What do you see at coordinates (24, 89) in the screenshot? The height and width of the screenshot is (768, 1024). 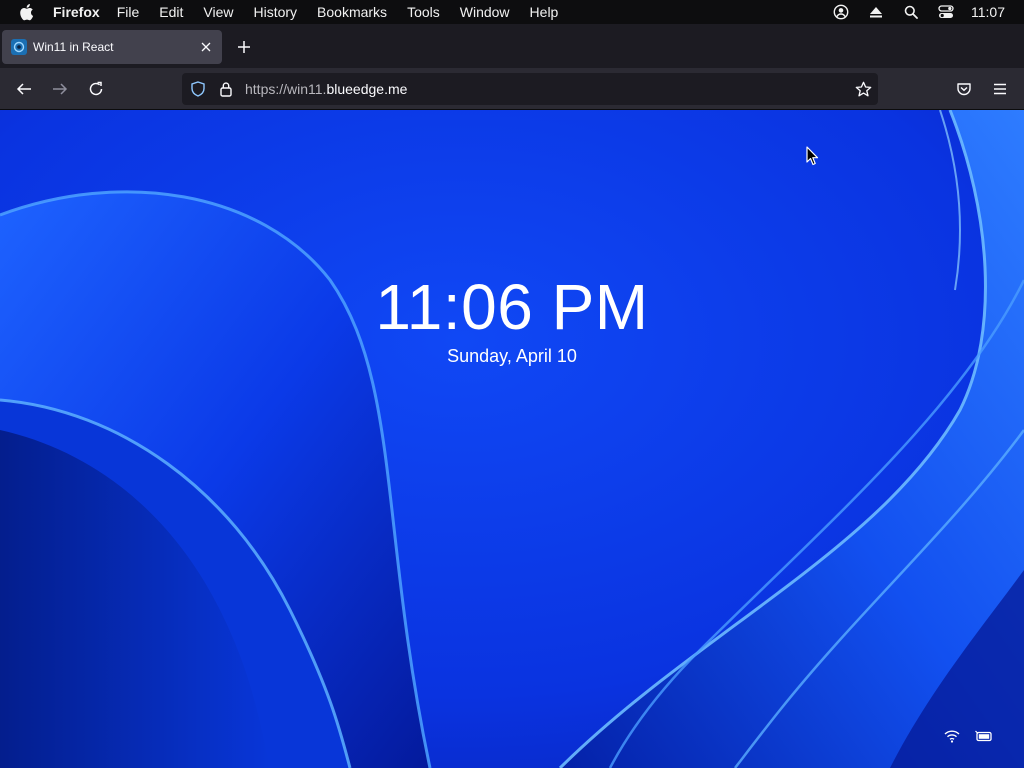 I see `back-icon` at bounding box center [24, 89].